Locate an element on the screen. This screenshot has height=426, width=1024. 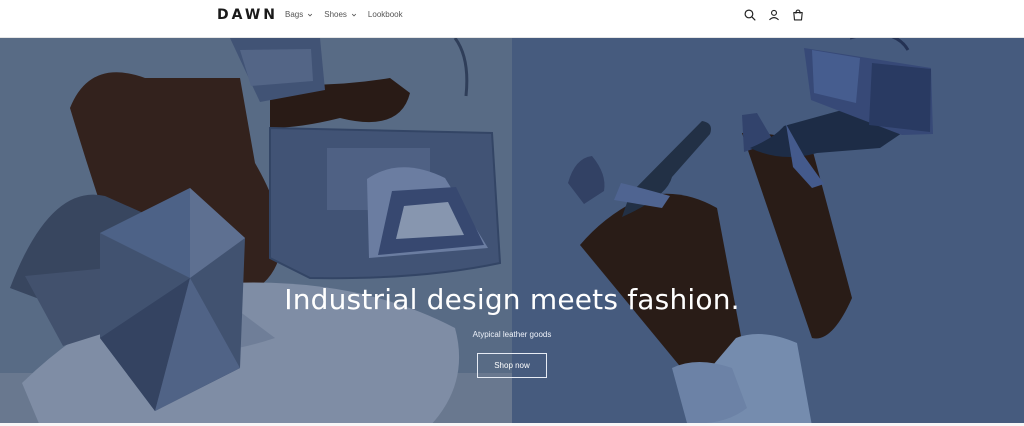
main-nav: Bags Shoes Lookbook is located at coordinates (349, 14).